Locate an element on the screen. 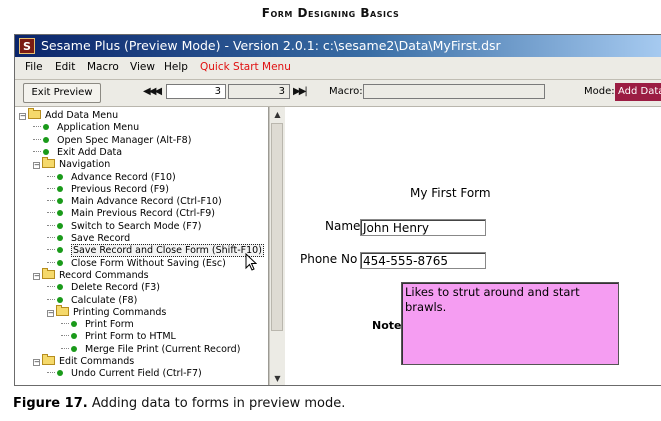  tree-item-label: Main Advance Record (Ctrl-F10) is located at coordinates (146, 202).